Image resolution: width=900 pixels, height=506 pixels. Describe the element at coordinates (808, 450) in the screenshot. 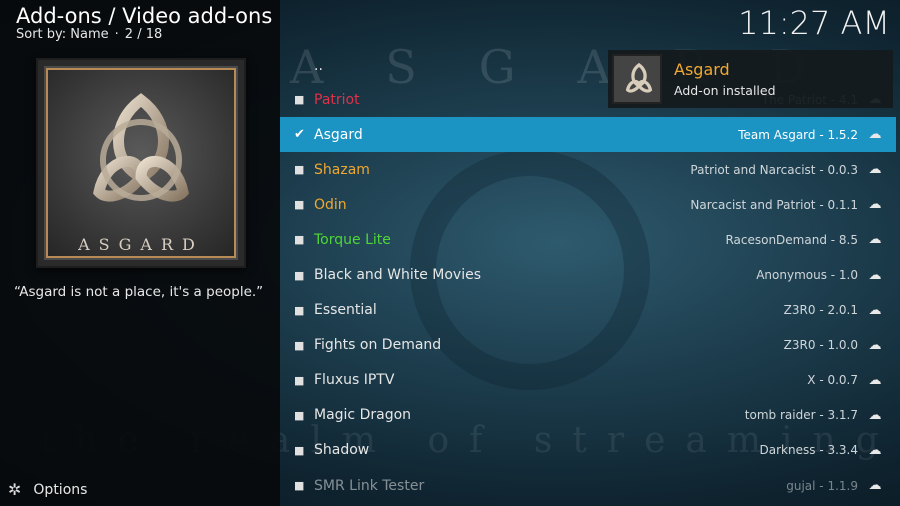

I see `list-item-meta: Darkness - 3.3.4` at that location.